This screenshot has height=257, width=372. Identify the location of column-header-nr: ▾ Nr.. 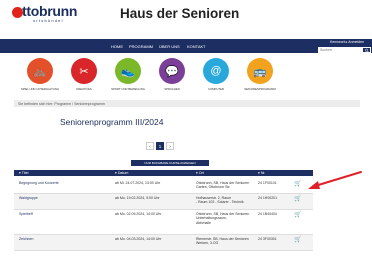
(261, 173).